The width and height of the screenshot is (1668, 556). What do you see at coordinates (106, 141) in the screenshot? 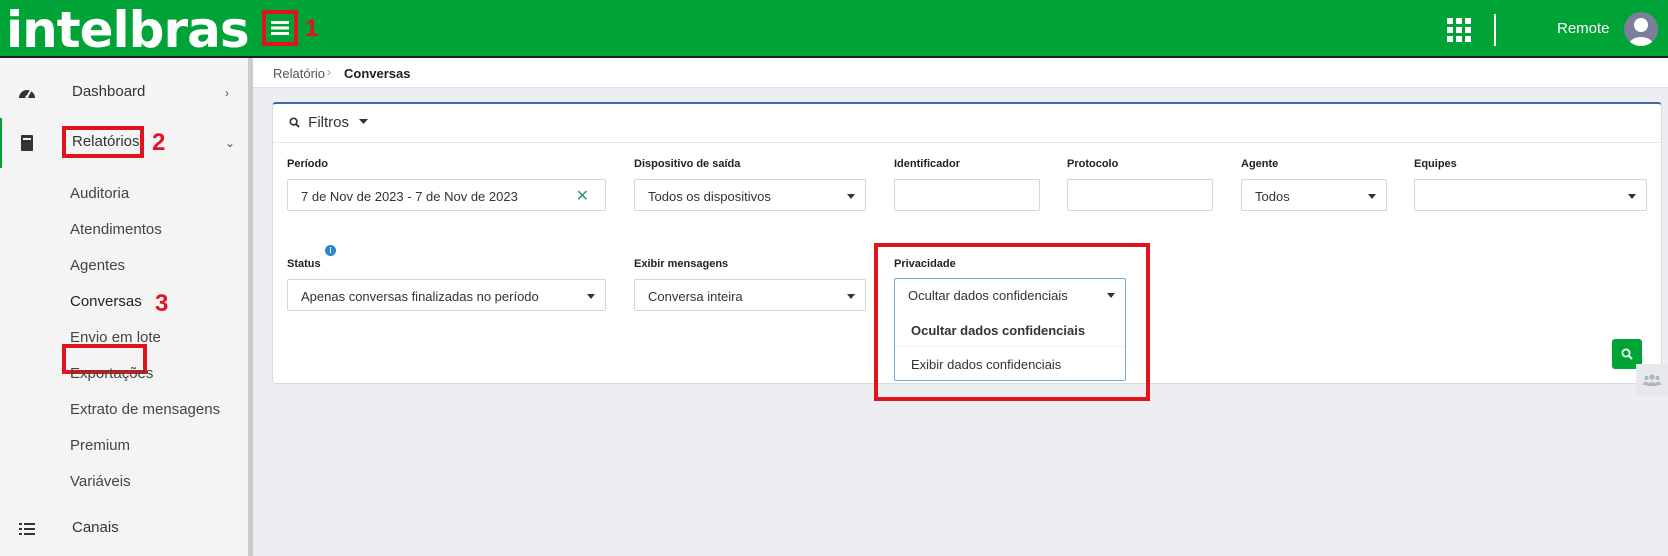
I see `sidebar-item-label: Relatórios` at bounding box center [106, 141].